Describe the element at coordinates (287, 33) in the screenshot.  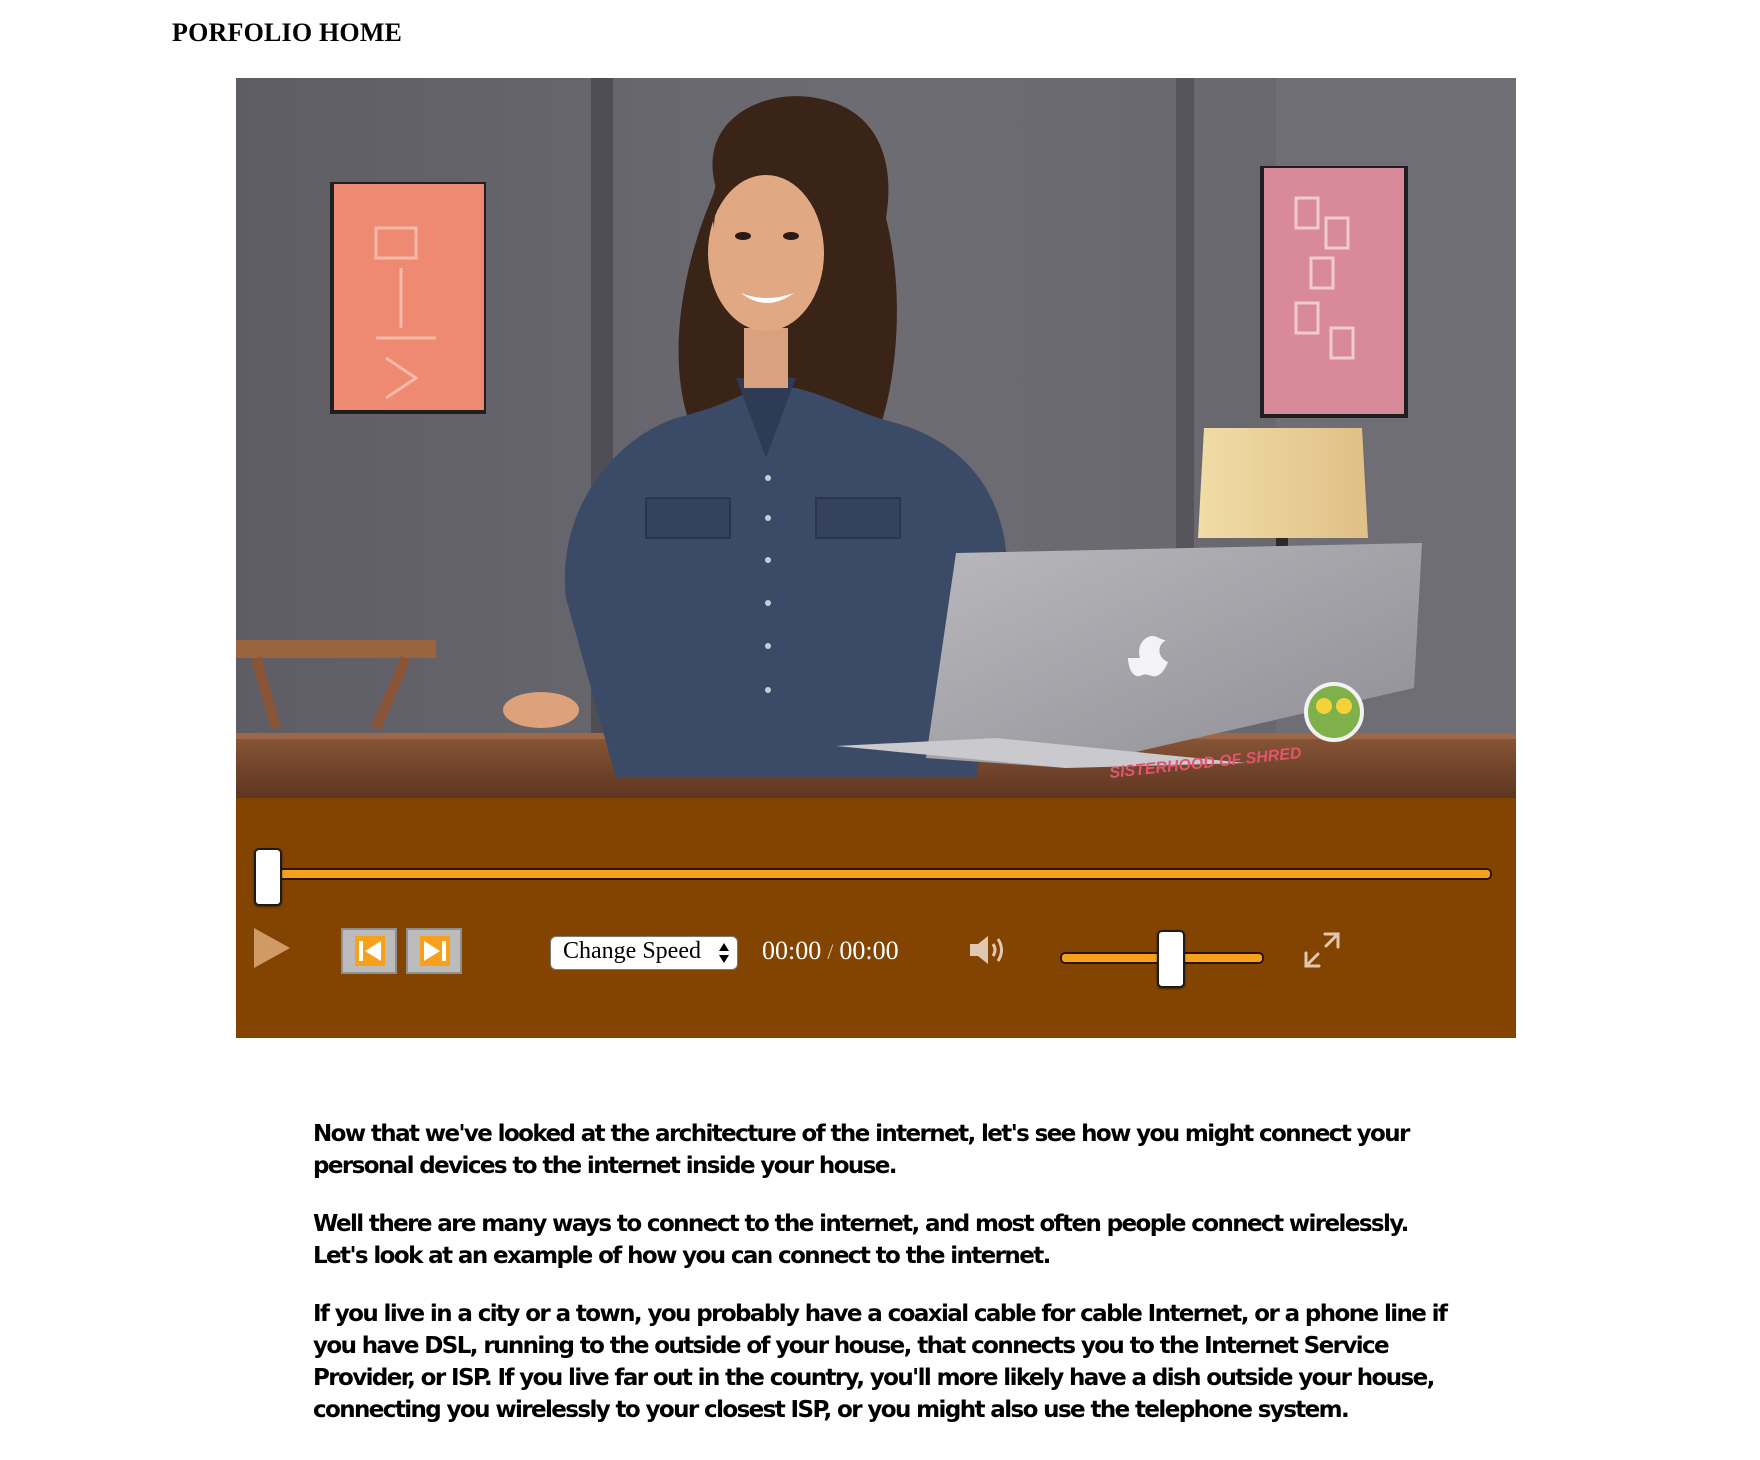
I see `portfolio-home-link: PORFOLIO HOME` at that location.